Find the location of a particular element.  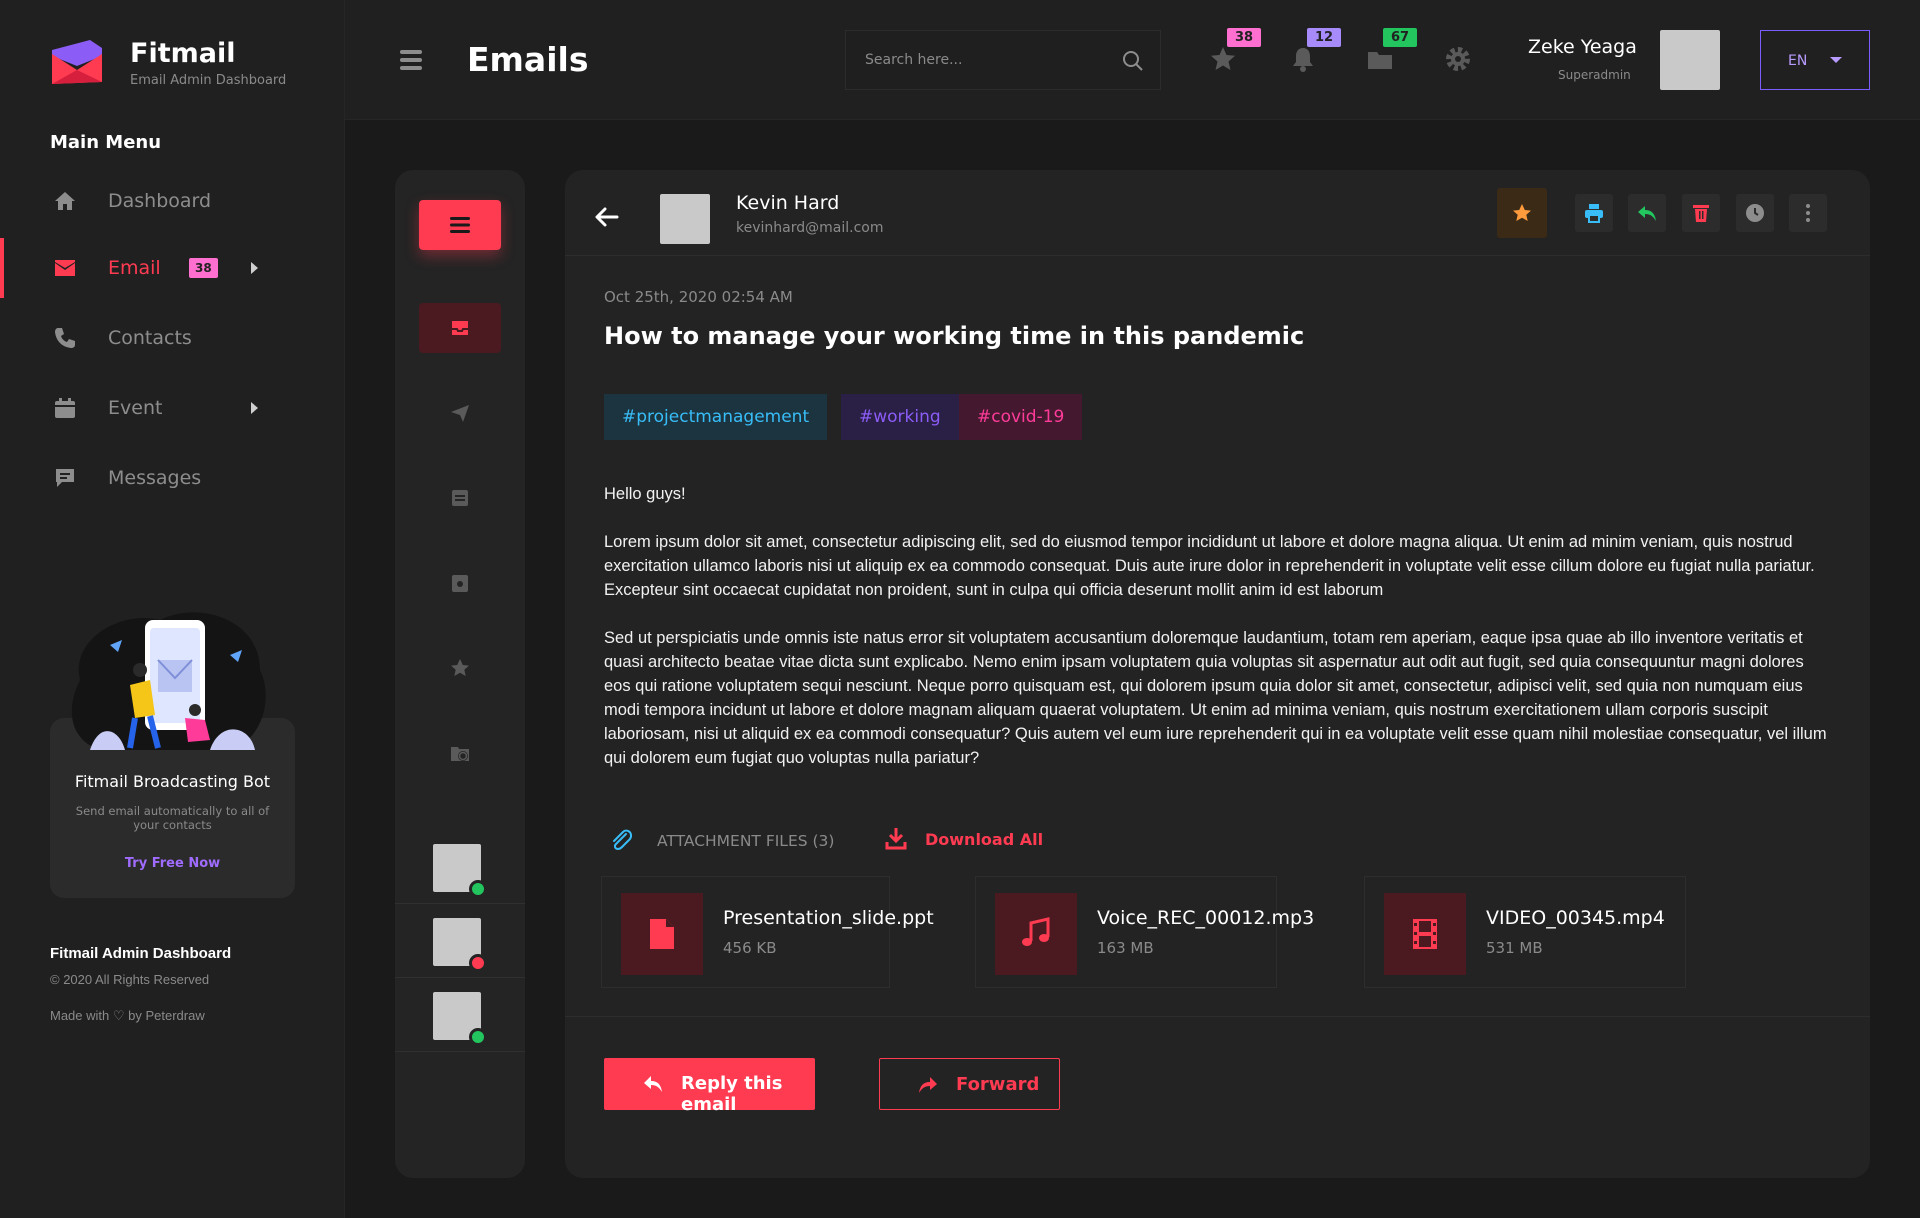

music-icon is located at coordinates (1036, 934).